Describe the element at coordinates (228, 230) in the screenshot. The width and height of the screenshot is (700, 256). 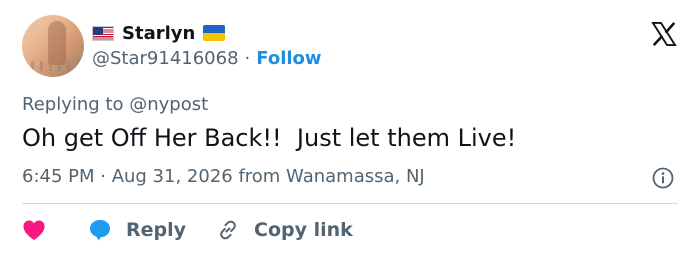
I see `link-icon` at that location.